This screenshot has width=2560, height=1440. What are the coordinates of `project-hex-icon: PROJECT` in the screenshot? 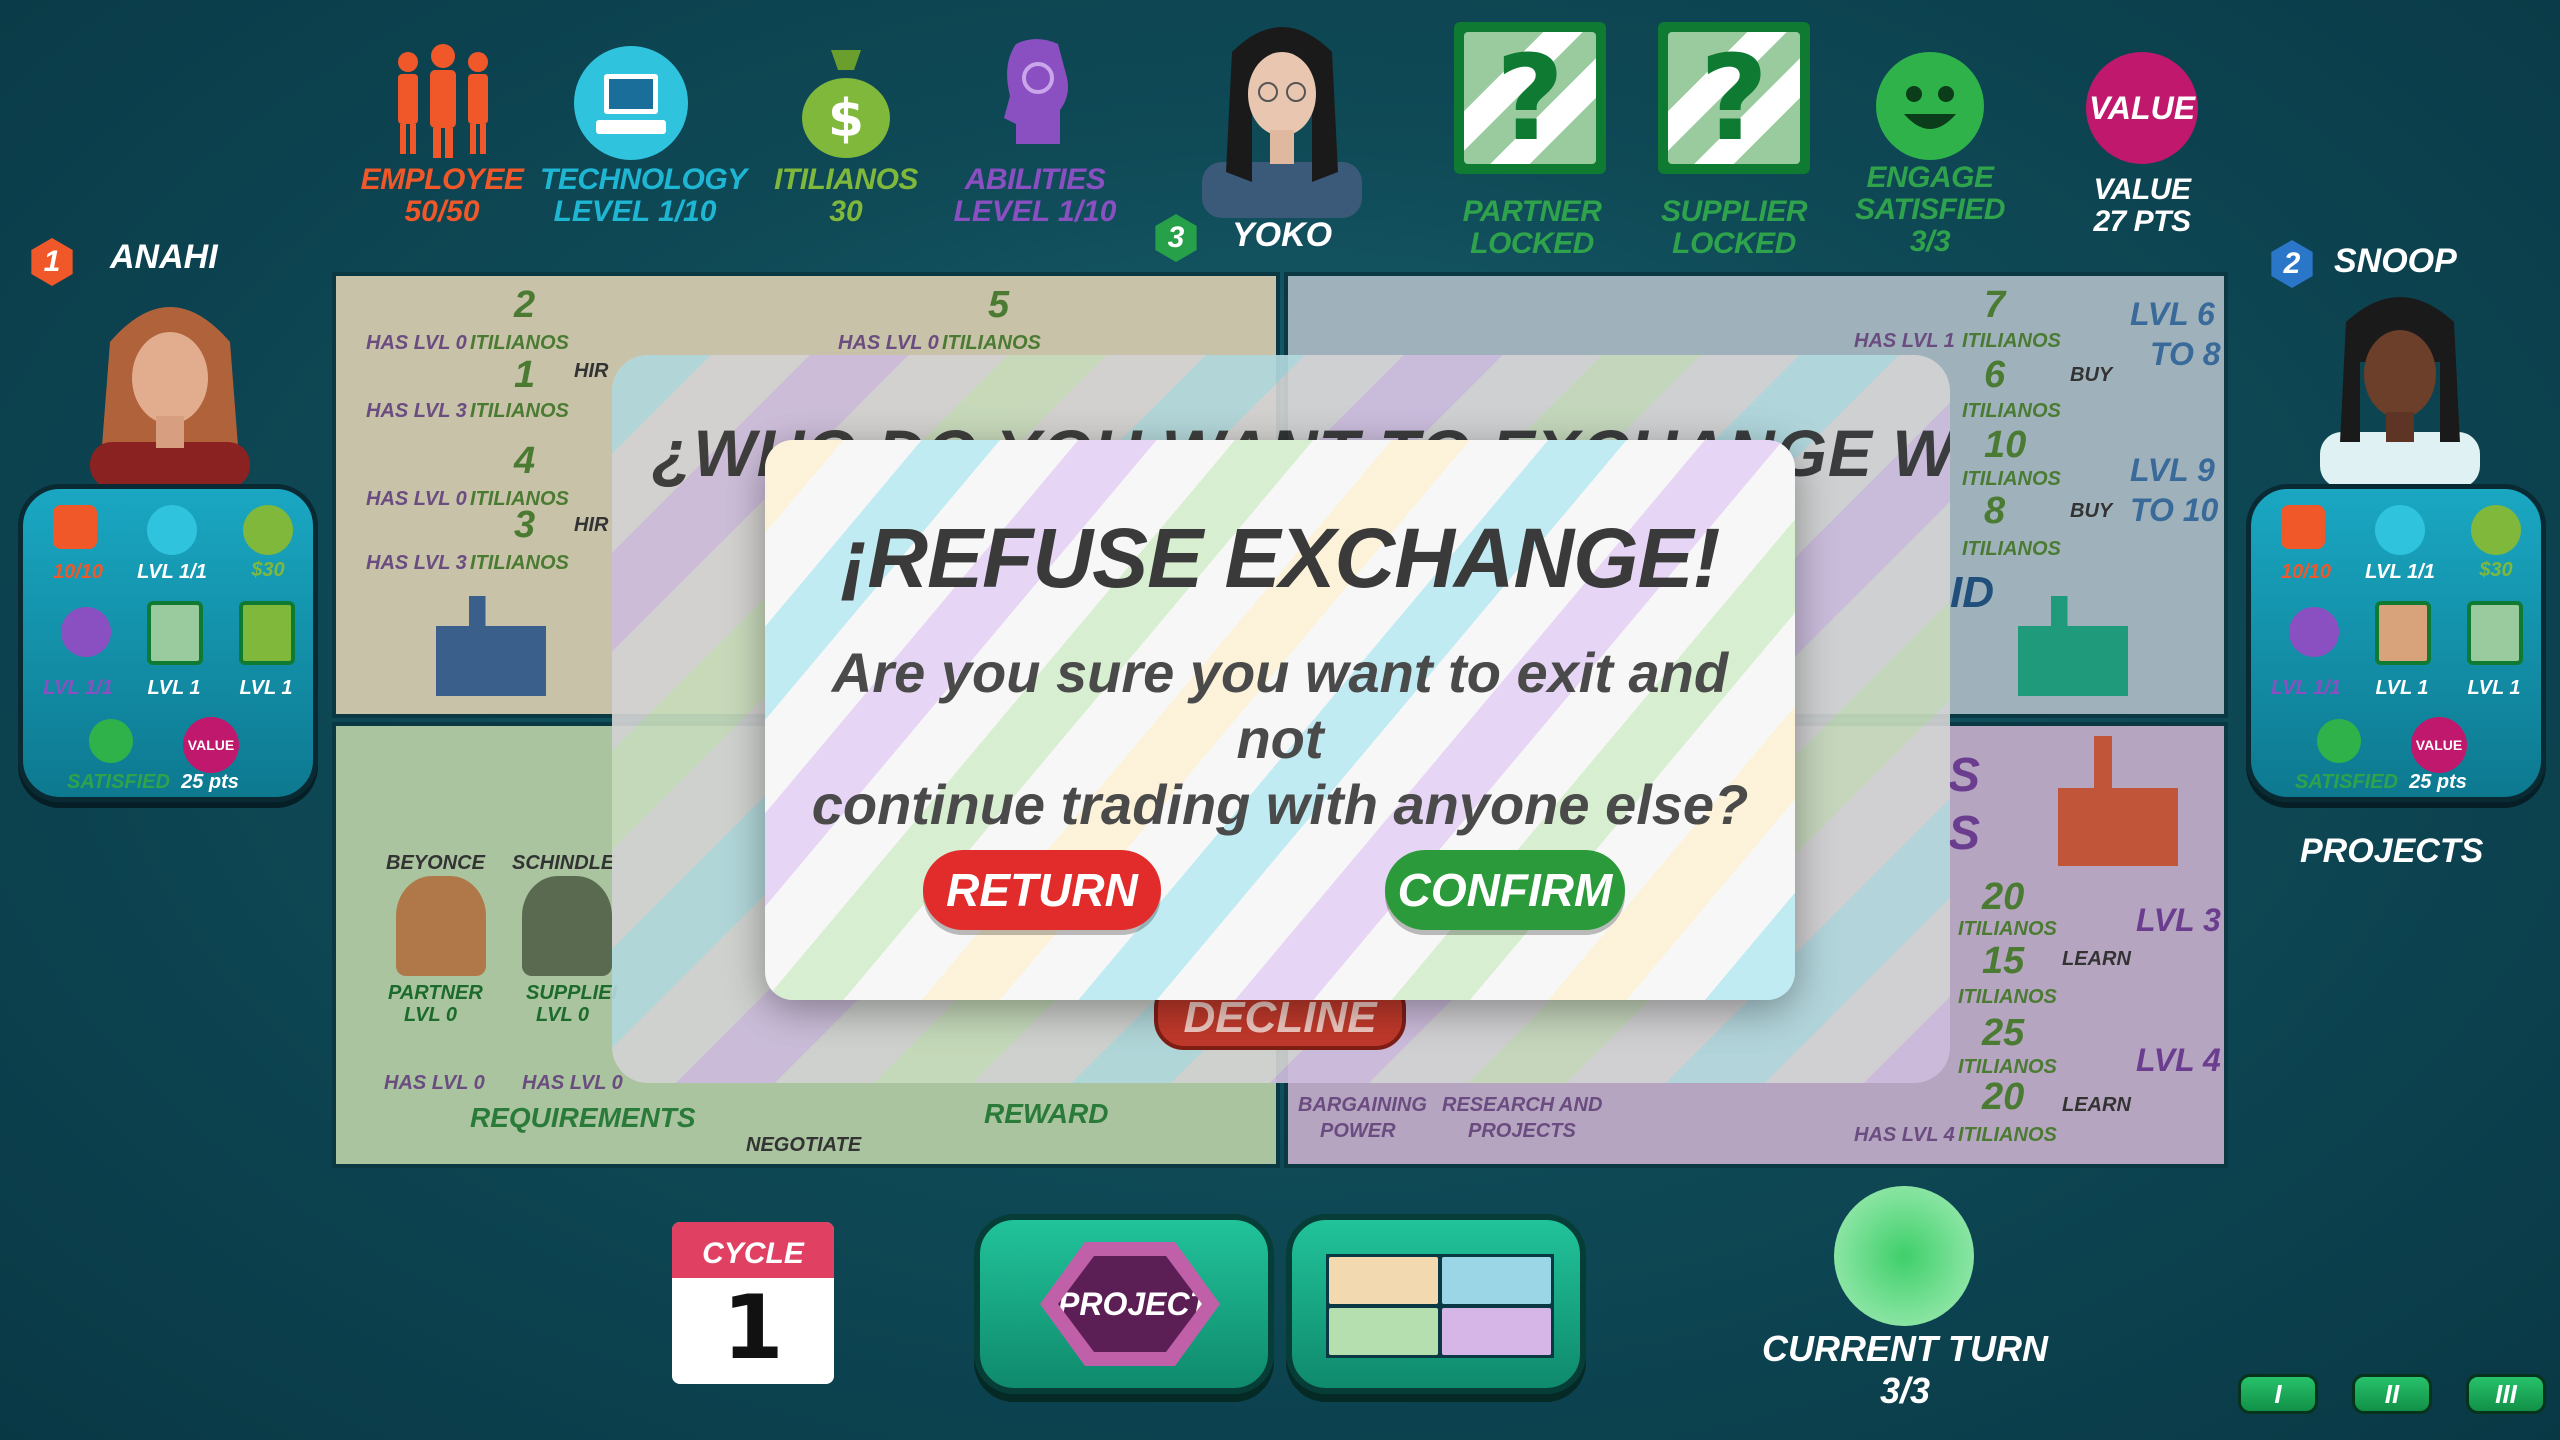 It's located at (1130, 1304).